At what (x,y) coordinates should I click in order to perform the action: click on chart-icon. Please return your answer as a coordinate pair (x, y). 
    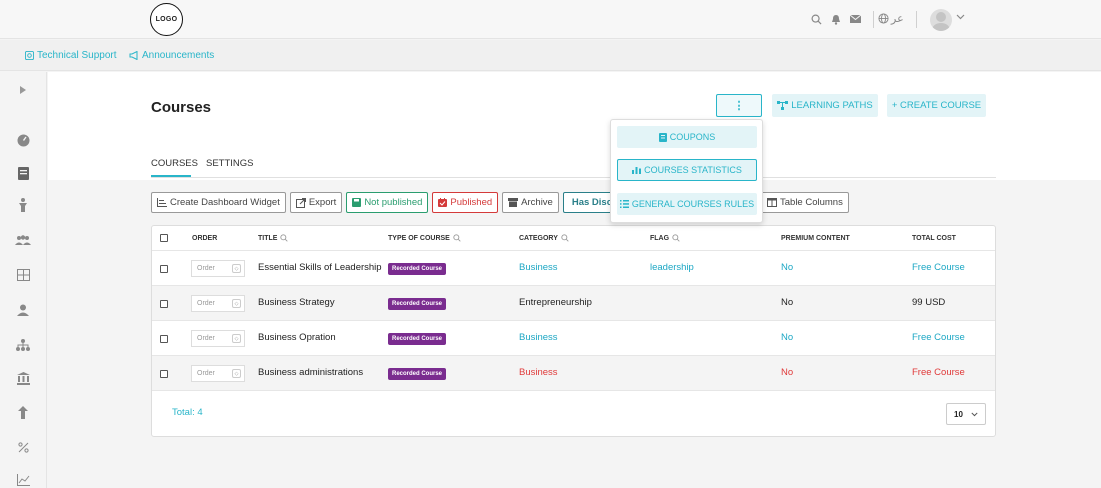
    Looking at the image, I should click on (23, 480).